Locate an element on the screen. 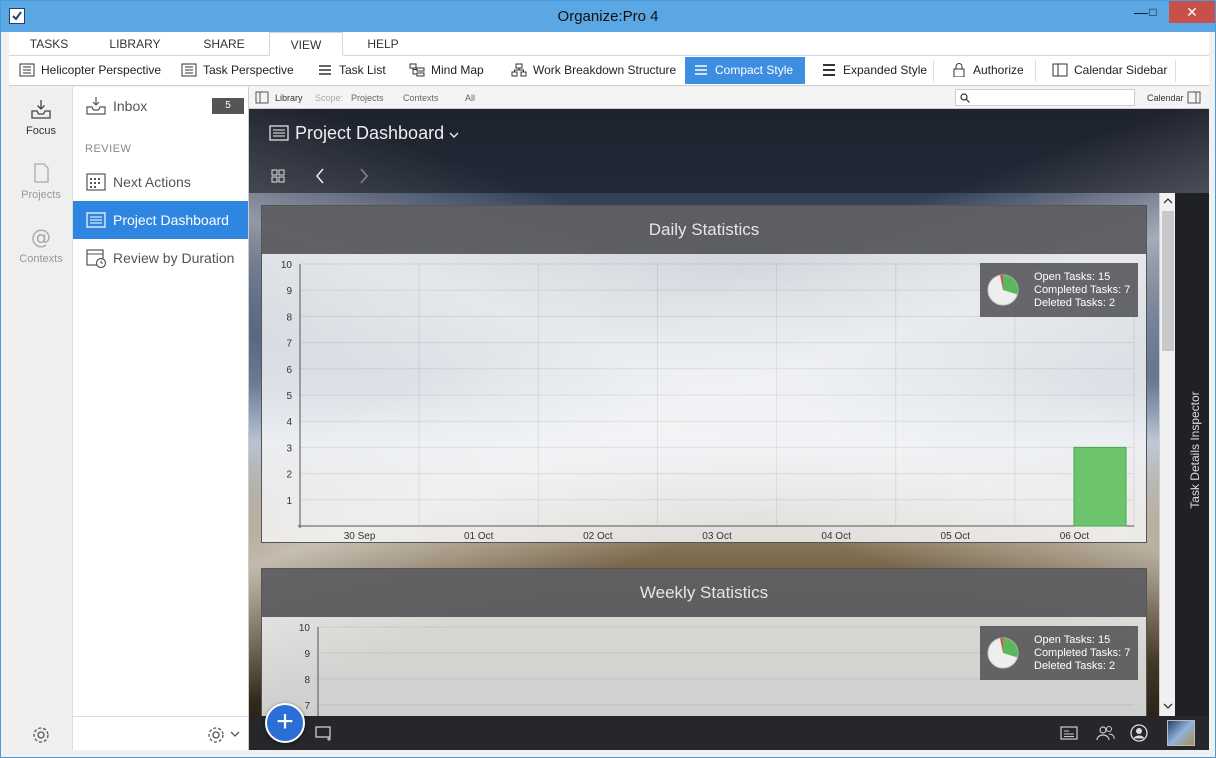 The width and height of the screenshot is (1216, 758). task-perspective-button: Task Perspective is located at coordinates (233, 70).